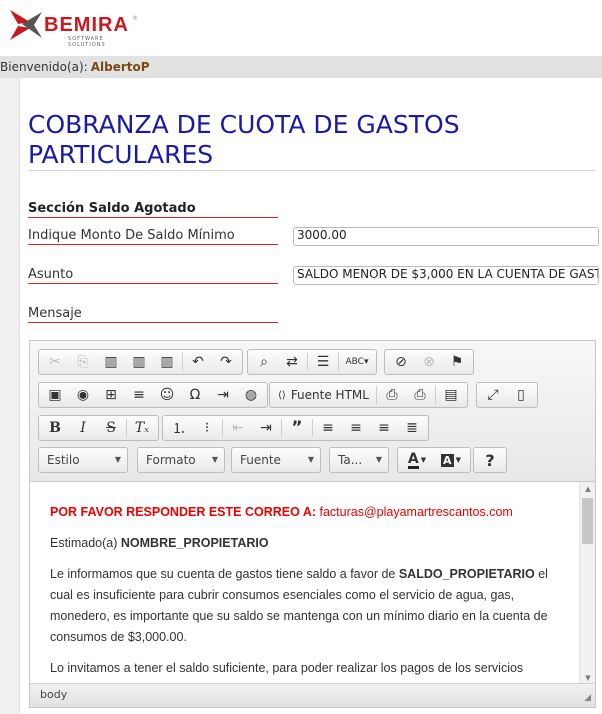  Describe the element at coordinates (304, 543) in the screenshot. I see `greeting-line: Estimado(a) NOMBRE_PROPIETARIO` at that location.